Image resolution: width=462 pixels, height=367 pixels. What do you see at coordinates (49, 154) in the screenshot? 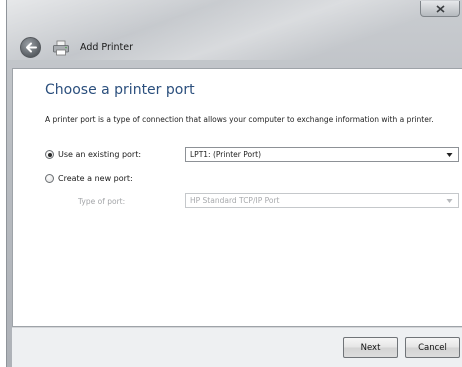
I see `existing-port-radio` at bounding box center [49, 154].